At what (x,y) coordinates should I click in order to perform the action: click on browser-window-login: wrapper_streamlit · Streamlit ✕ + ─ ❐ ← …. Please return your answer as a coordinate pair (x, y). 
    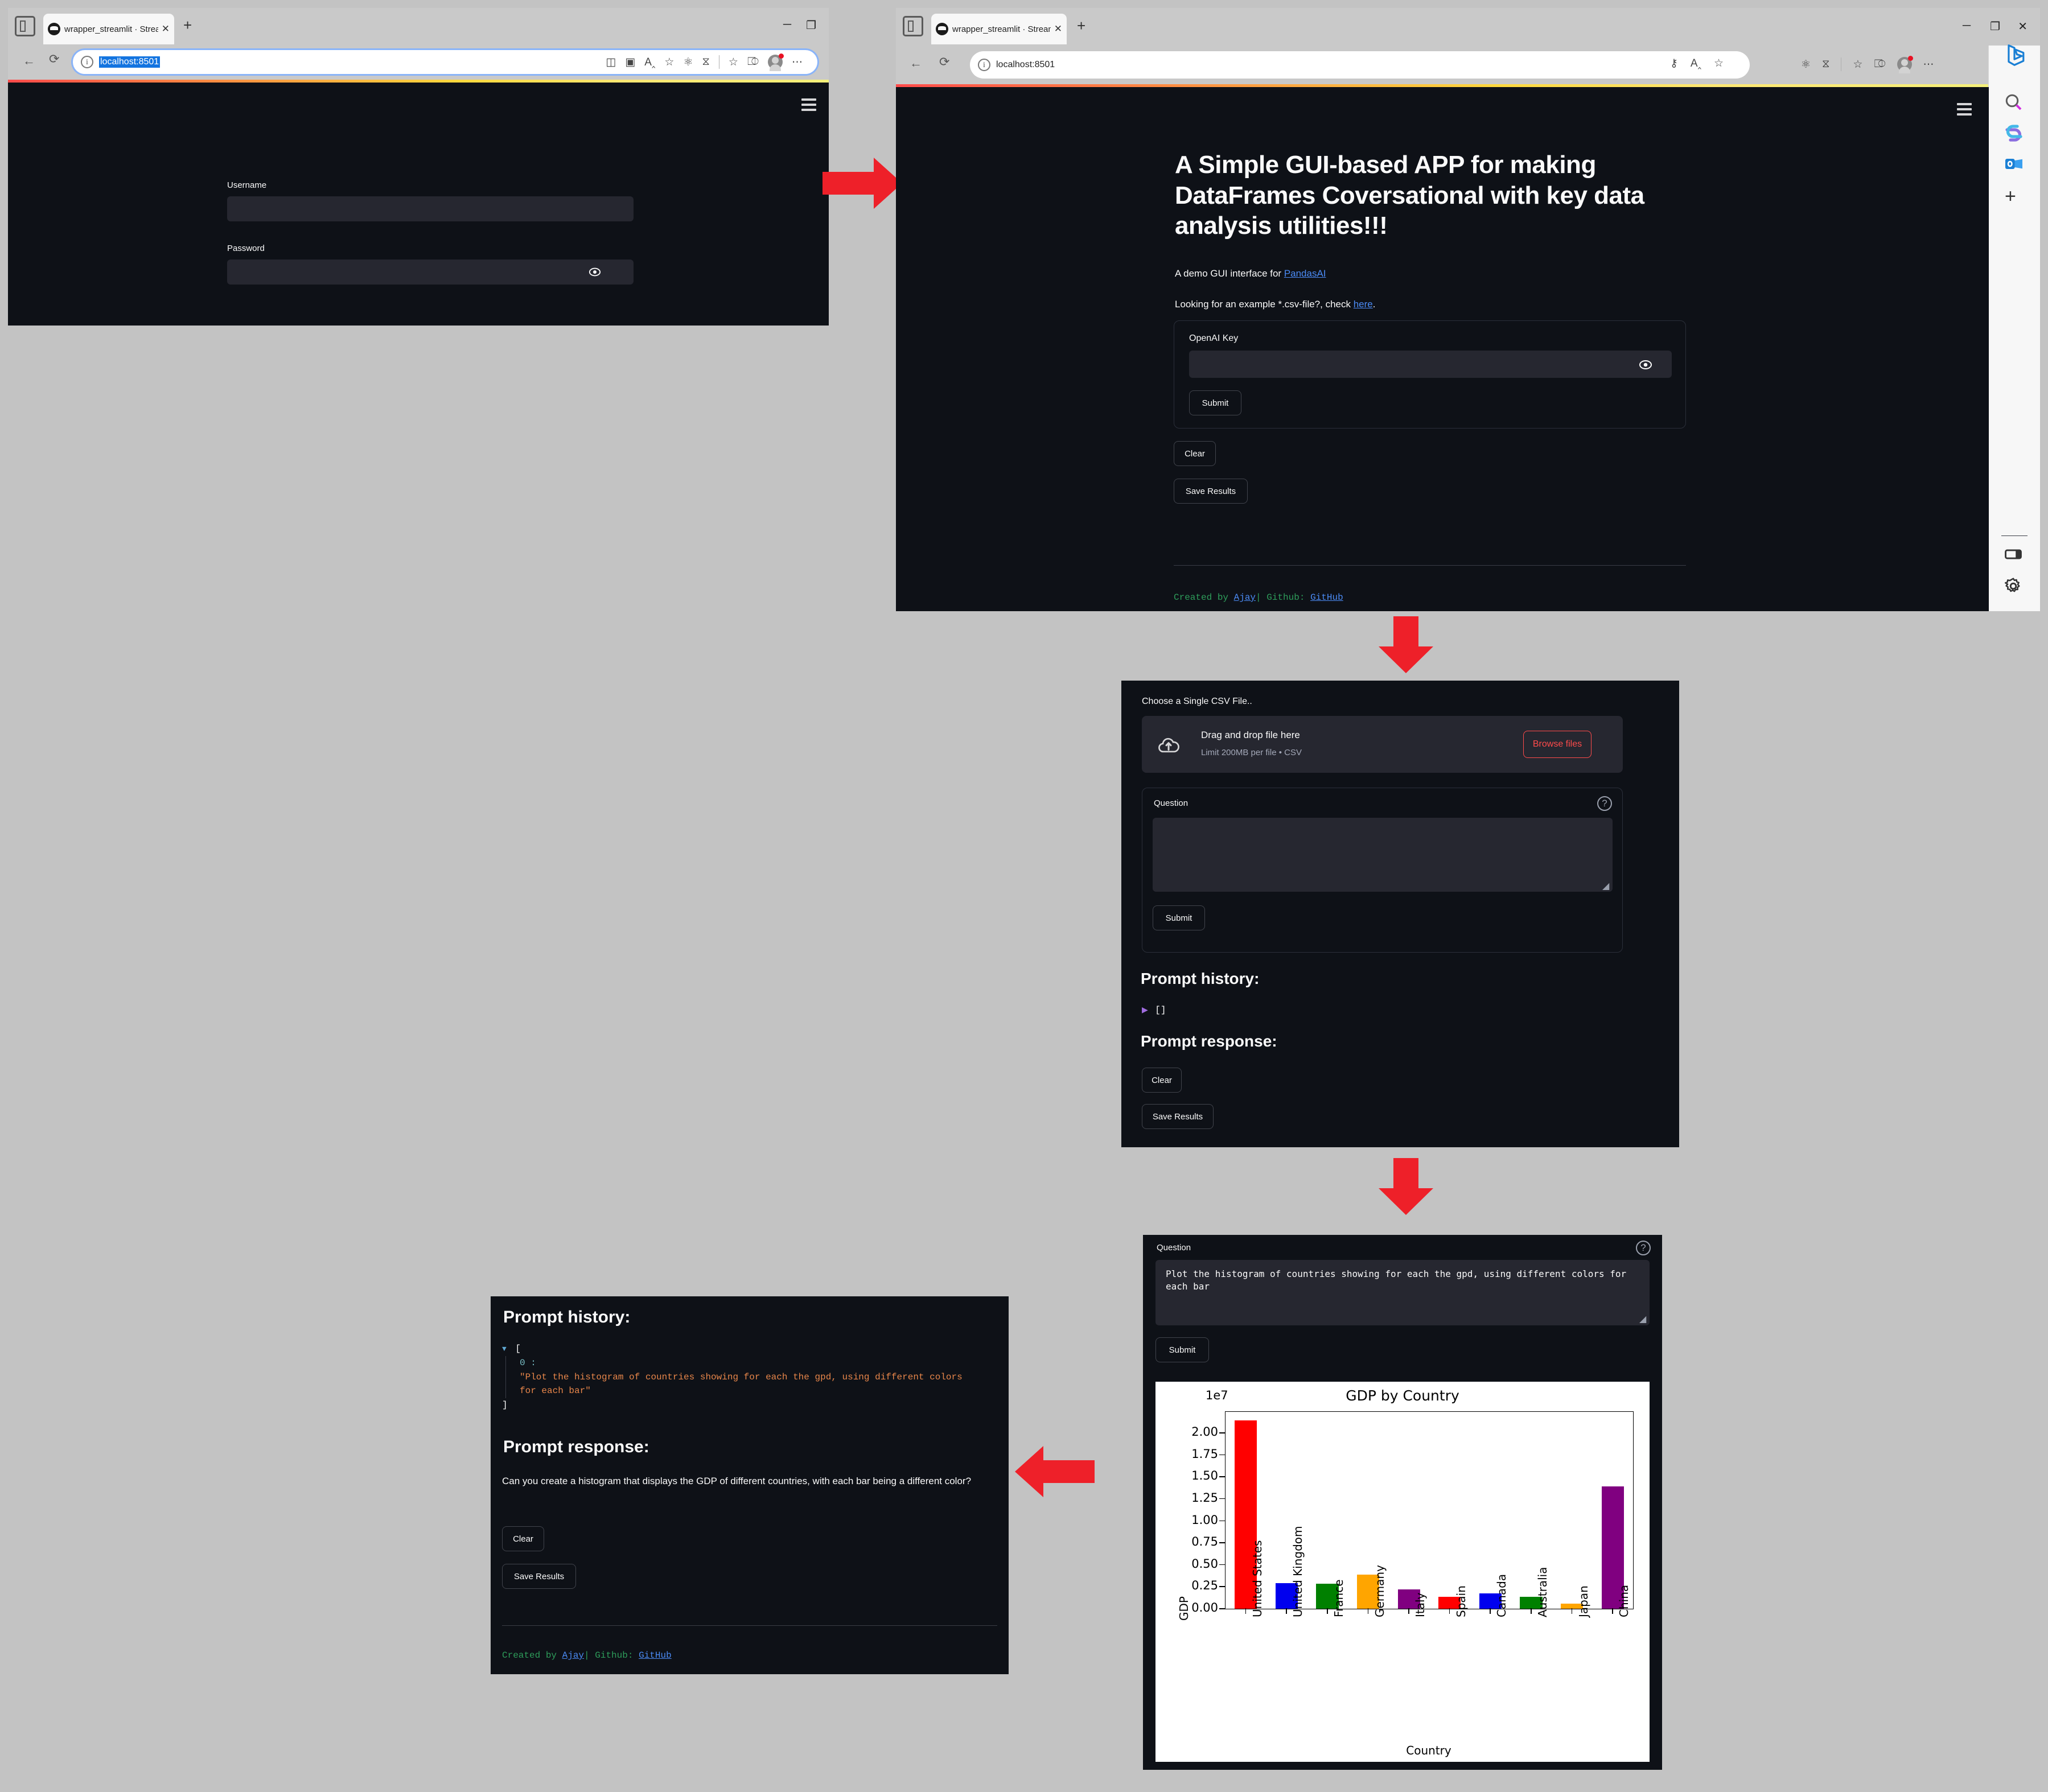
    Looking at the image, I should click on (418, 167).